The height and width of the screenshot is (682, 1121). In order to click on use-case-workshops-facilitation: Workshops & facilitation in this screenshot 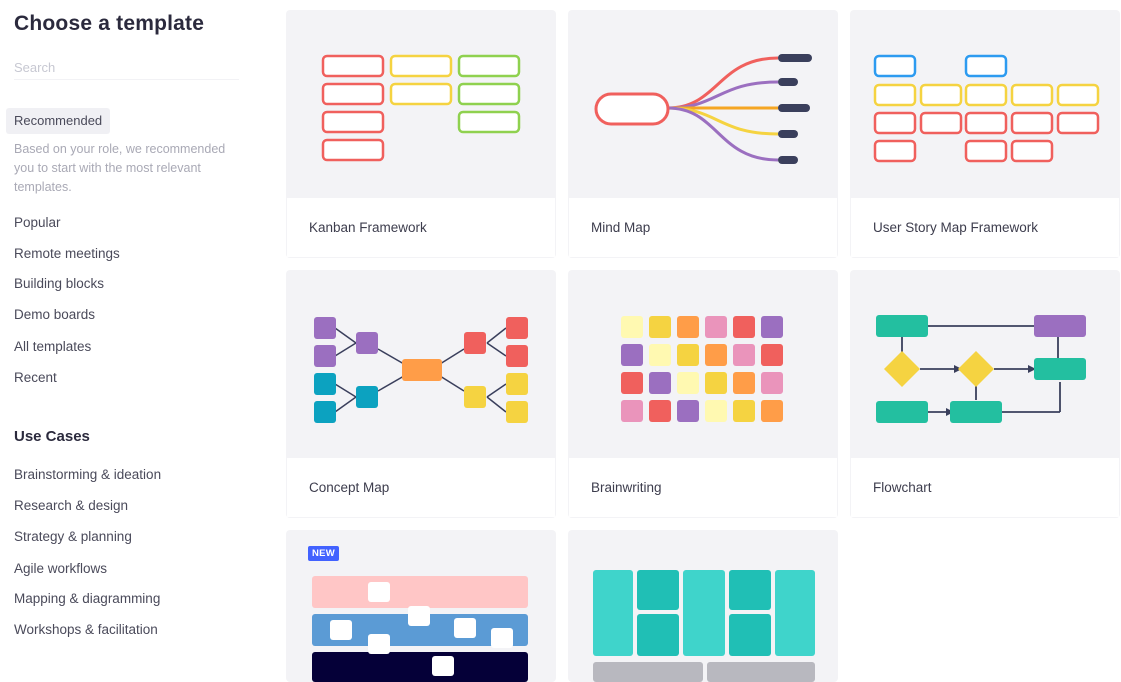, I will do `click(86, 629)`.